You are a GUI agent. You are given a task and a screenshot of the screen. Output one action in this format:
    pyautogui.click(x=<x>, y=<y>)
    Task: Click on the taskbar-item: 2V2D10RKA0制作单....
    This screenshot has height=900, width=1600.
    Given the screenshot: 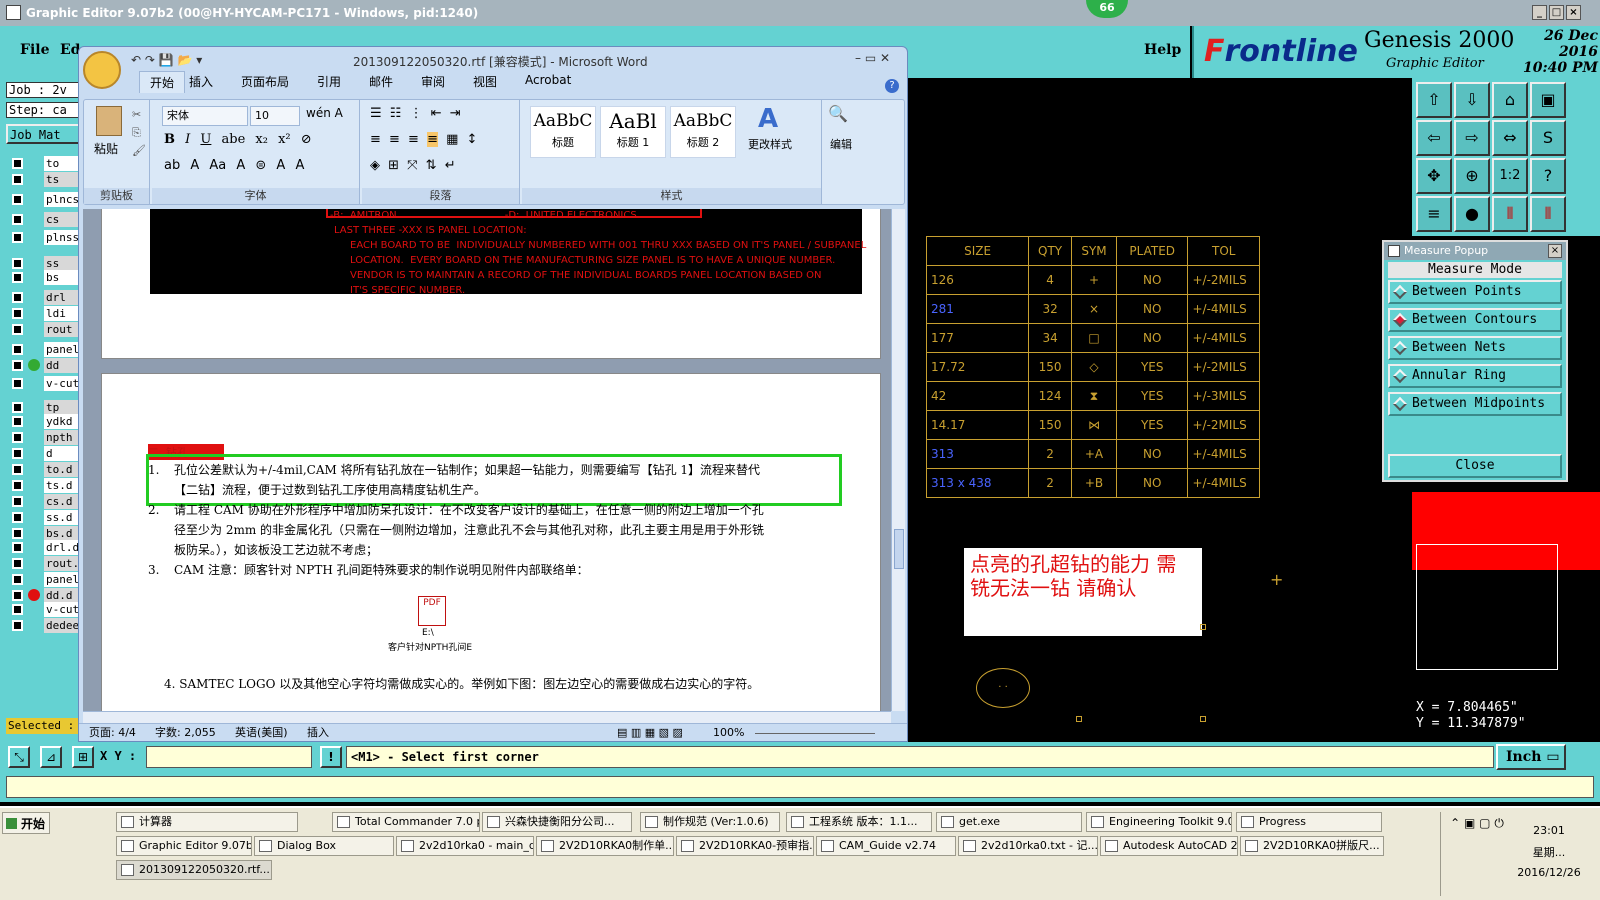 What is the action you would take?
    pyautogui.click(x=605, y=846)
    